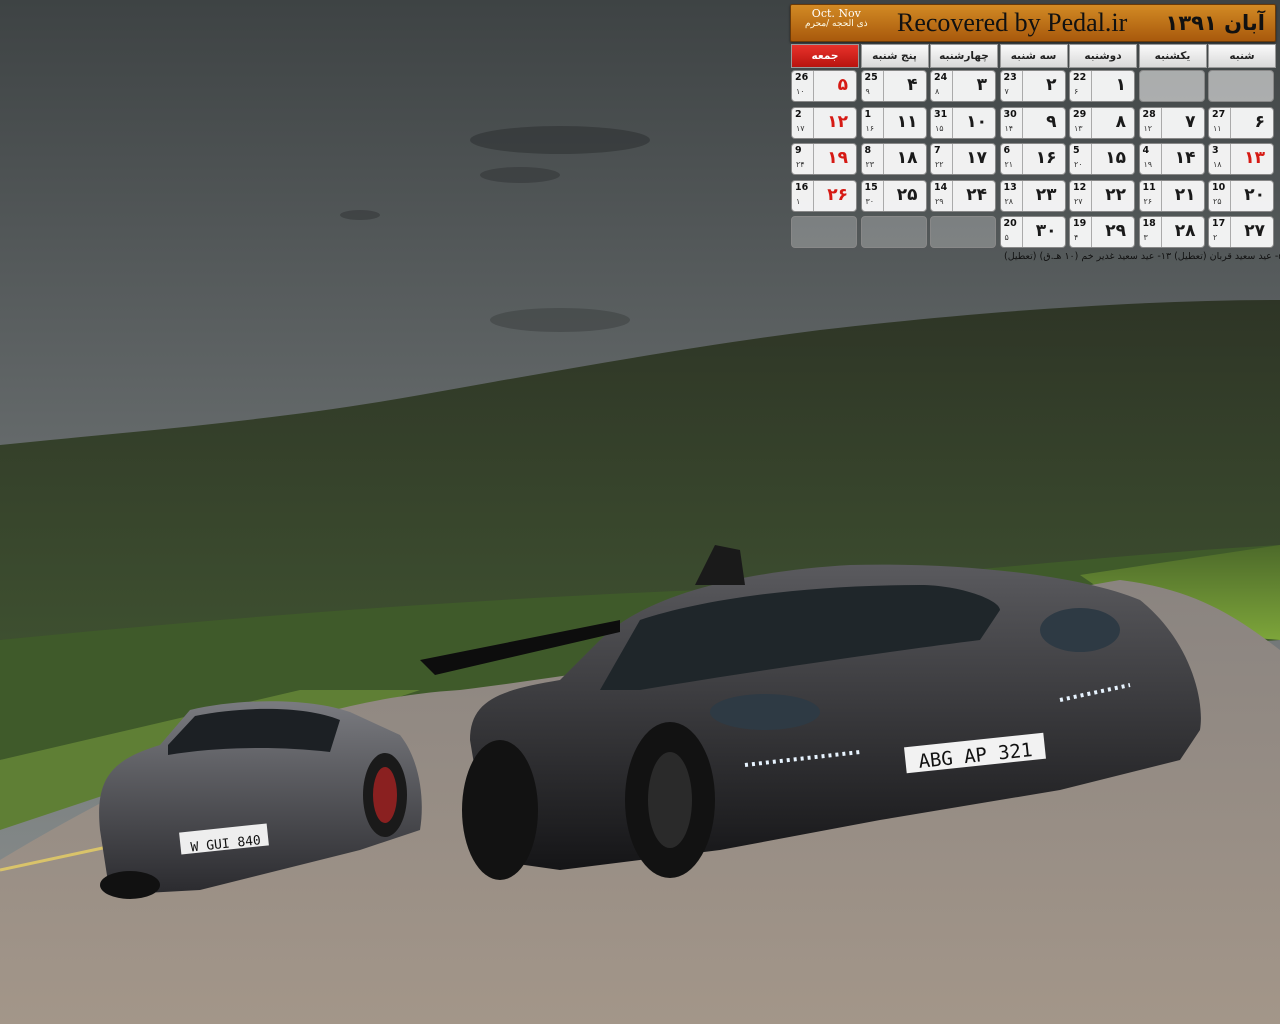 This screenshot has height=1024, width=1280. Describe the element at coordinates (1046, 231) in the screenshot. I see `persian-day: ۳۰` at that location.